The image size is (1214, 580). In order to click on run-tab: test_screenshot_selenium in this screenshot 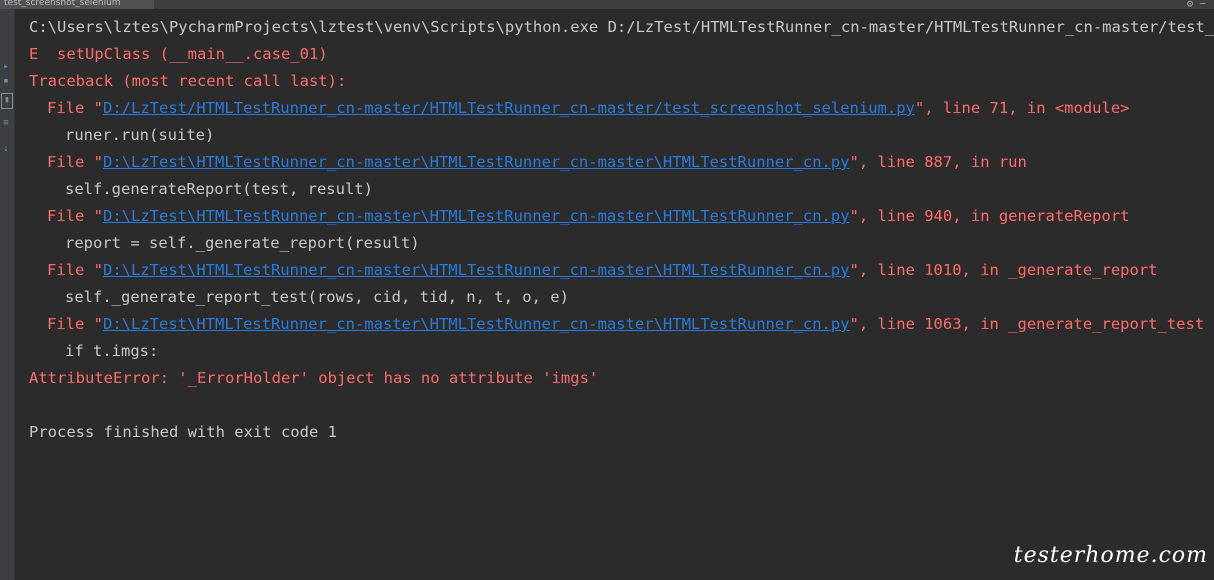, I will do `click(77, 4)`.